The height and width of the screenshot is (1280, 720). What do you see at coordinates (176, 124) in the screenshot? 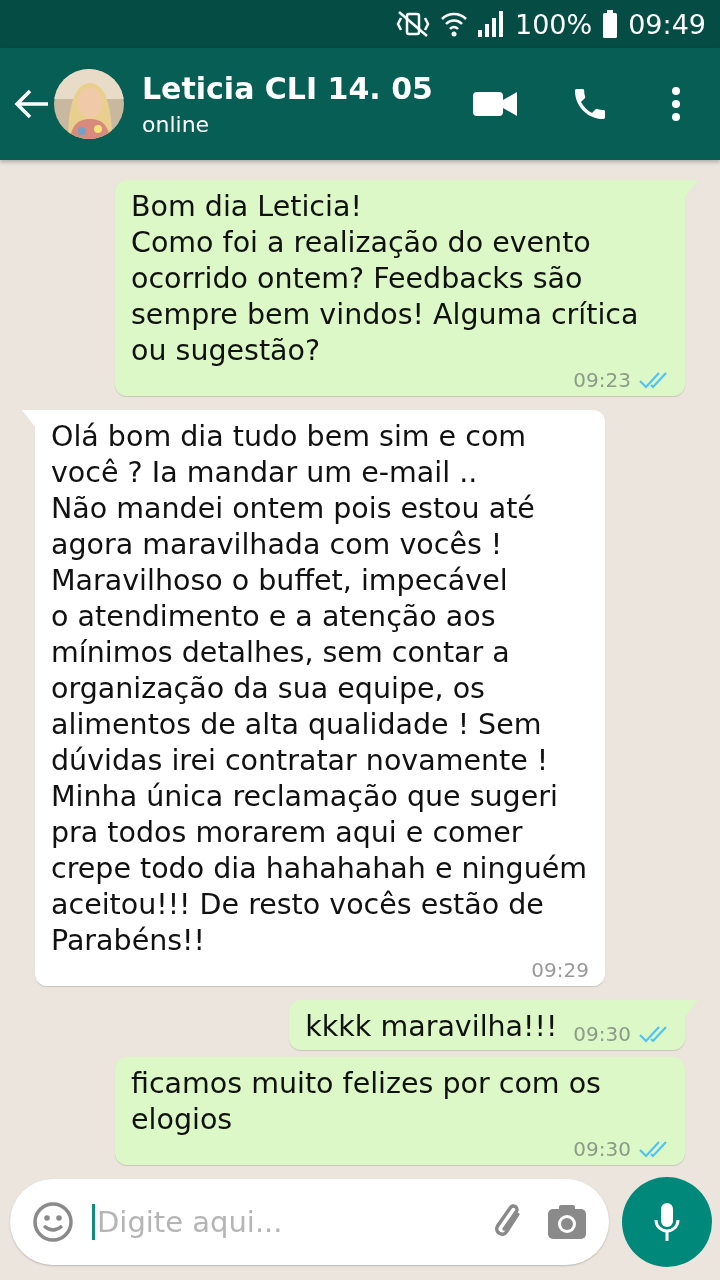
I see `contact-status: online` at bounding box center [176, 124].